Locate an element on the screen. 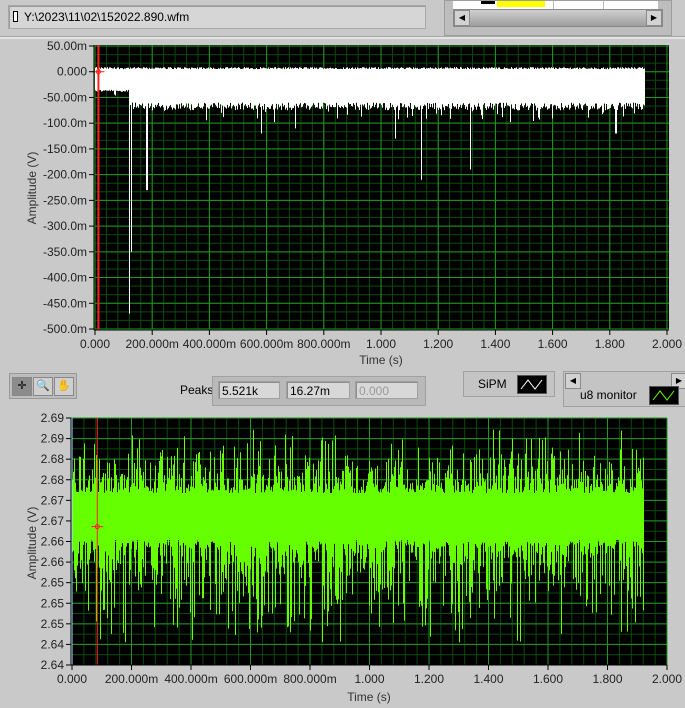 Image resolution: width=685 pixels, height=708 pixels. scroll-right-button: ▶ is located at coordinates (654, 18).